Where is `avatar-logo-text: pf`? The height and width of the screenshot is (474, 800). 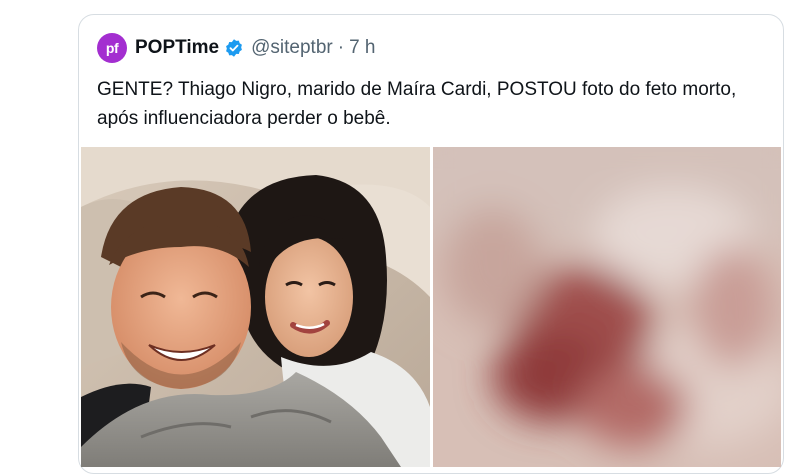 avatar-logo-text: pf is located at coordinates (112, 48).